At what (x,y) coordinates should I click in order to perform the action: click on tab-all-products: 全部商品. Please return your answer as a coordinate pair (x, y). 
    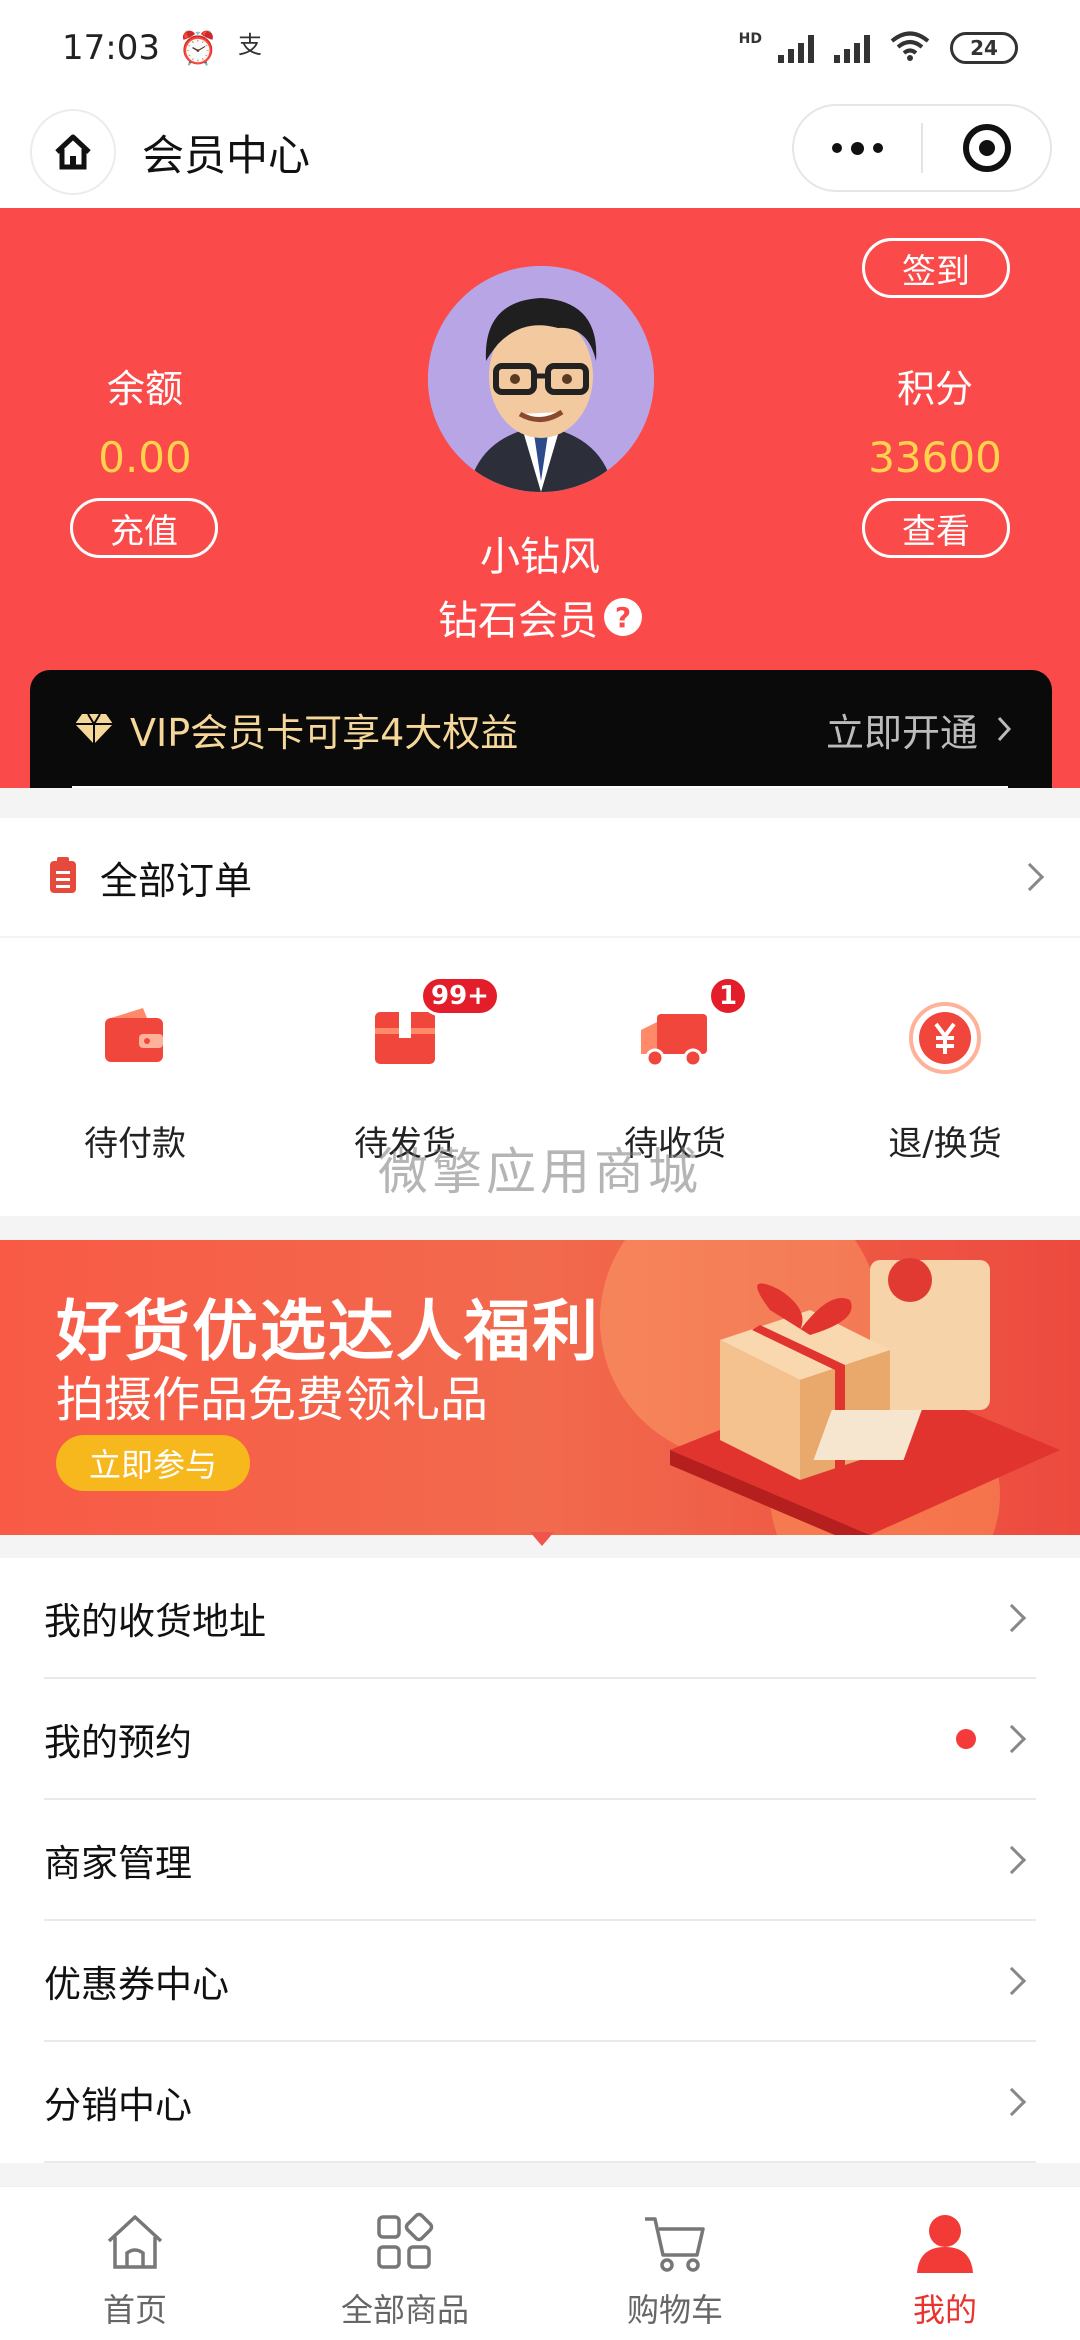
    Looking at the image, I should click on (405, 2263).